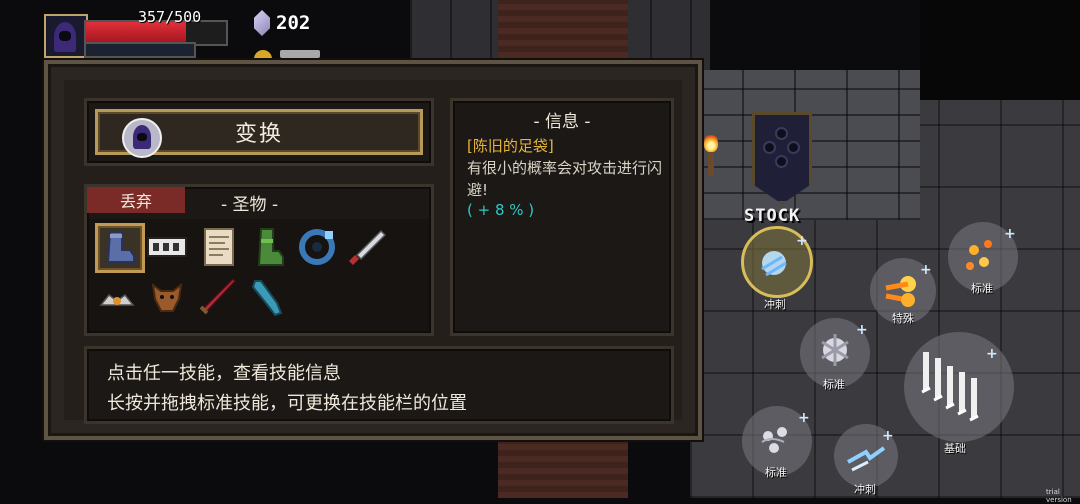 The height and width of the screenshot is (504, 1080). I want to click on skill-dash-1: +, so click(777, 262).